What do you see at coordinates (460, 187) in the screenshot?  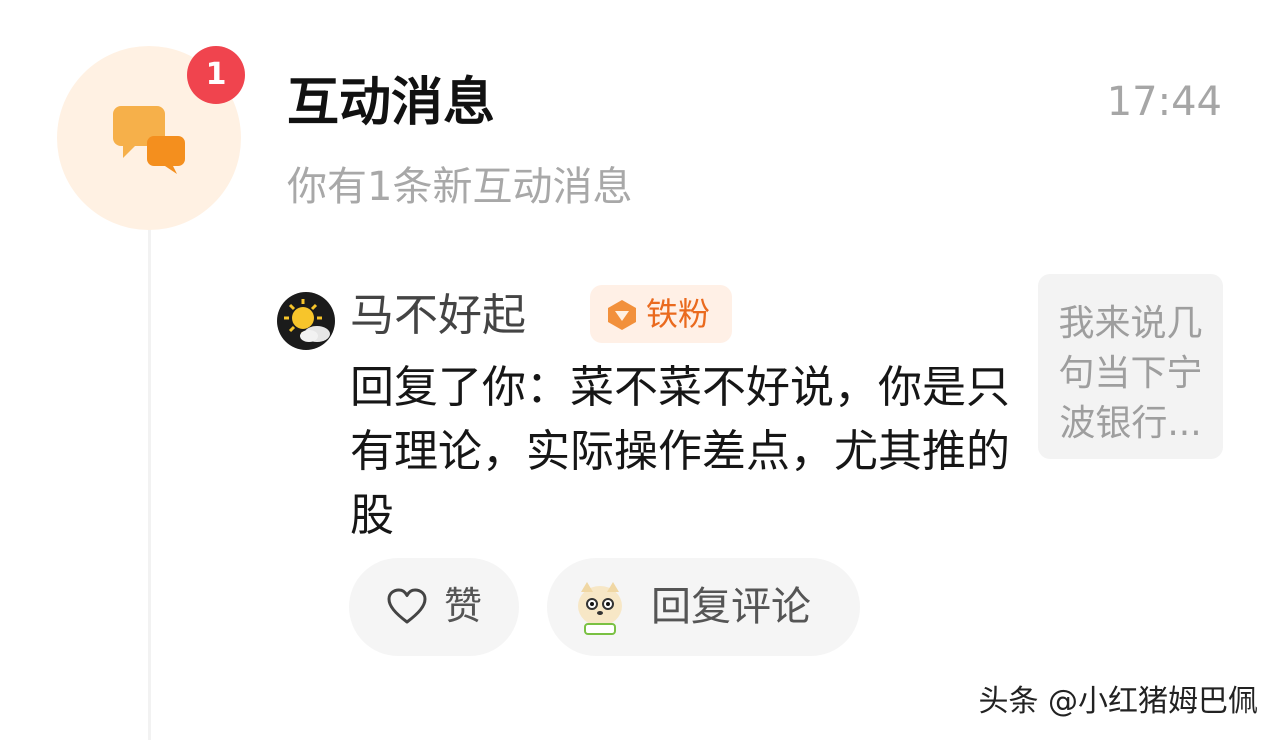 I see `notification-subtitle: 你有1条新互动消息` at bounding box center [460, 187].